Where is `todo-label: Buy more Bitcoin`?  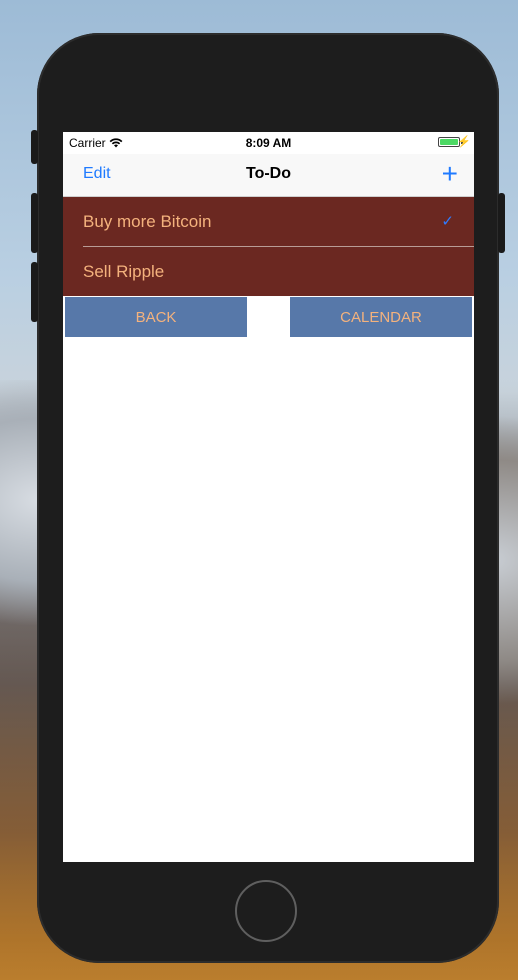 todo-label: Buy more Bitcoin is located at coordinates (147, 221).